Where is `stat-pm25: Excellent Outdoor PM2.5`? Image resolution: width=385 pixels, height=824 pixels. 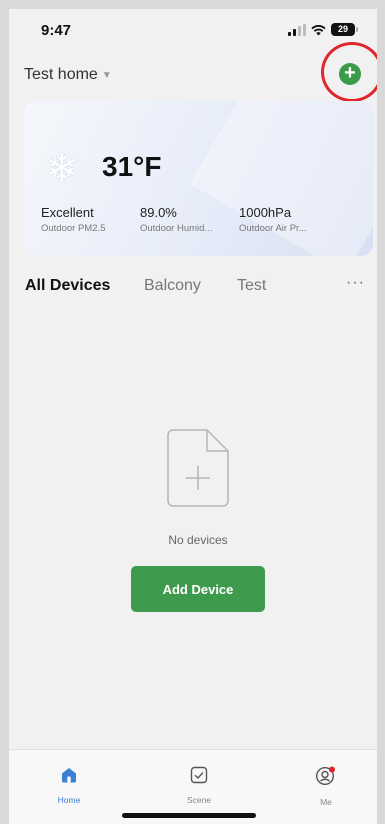 stat-pm25: Excellent Outdoor PM2.5 is located at coordinates (73, 219).